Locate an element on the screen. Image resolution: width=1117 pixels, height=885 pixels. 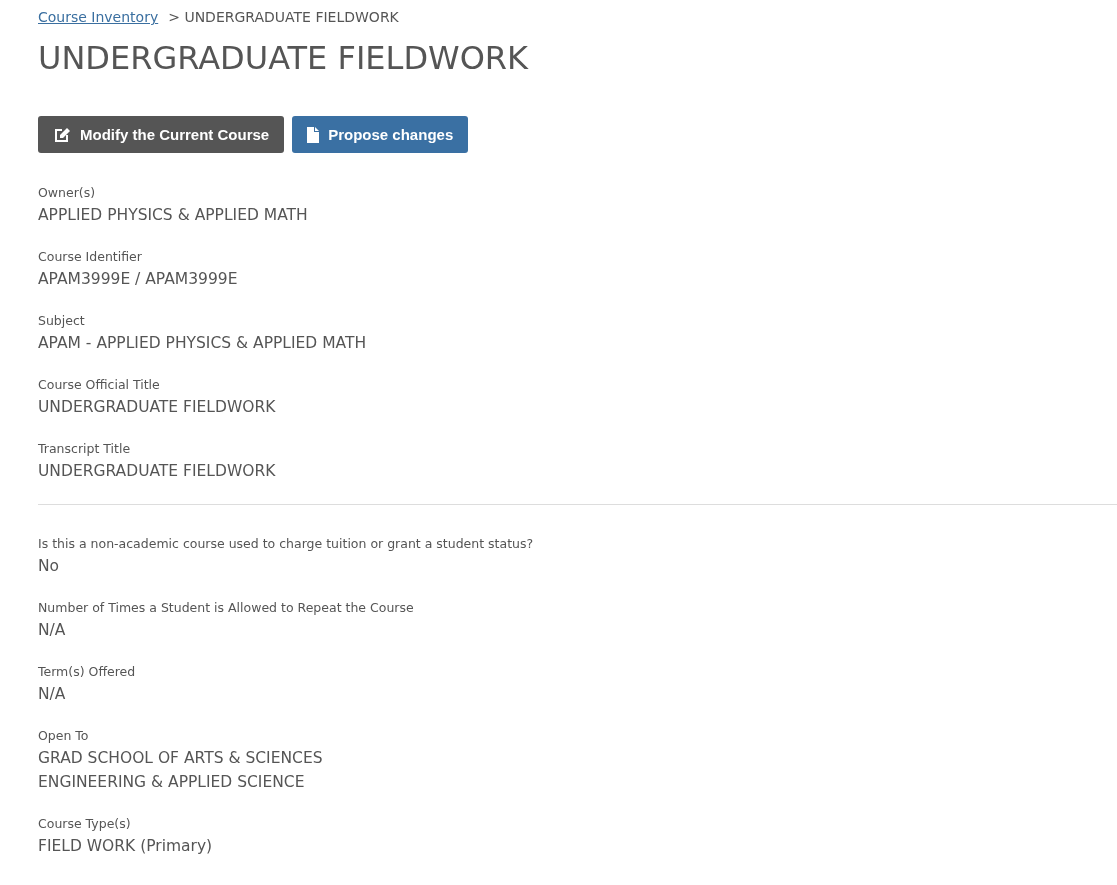
propose-button: Propose changes is located at coordinates (380, 134).